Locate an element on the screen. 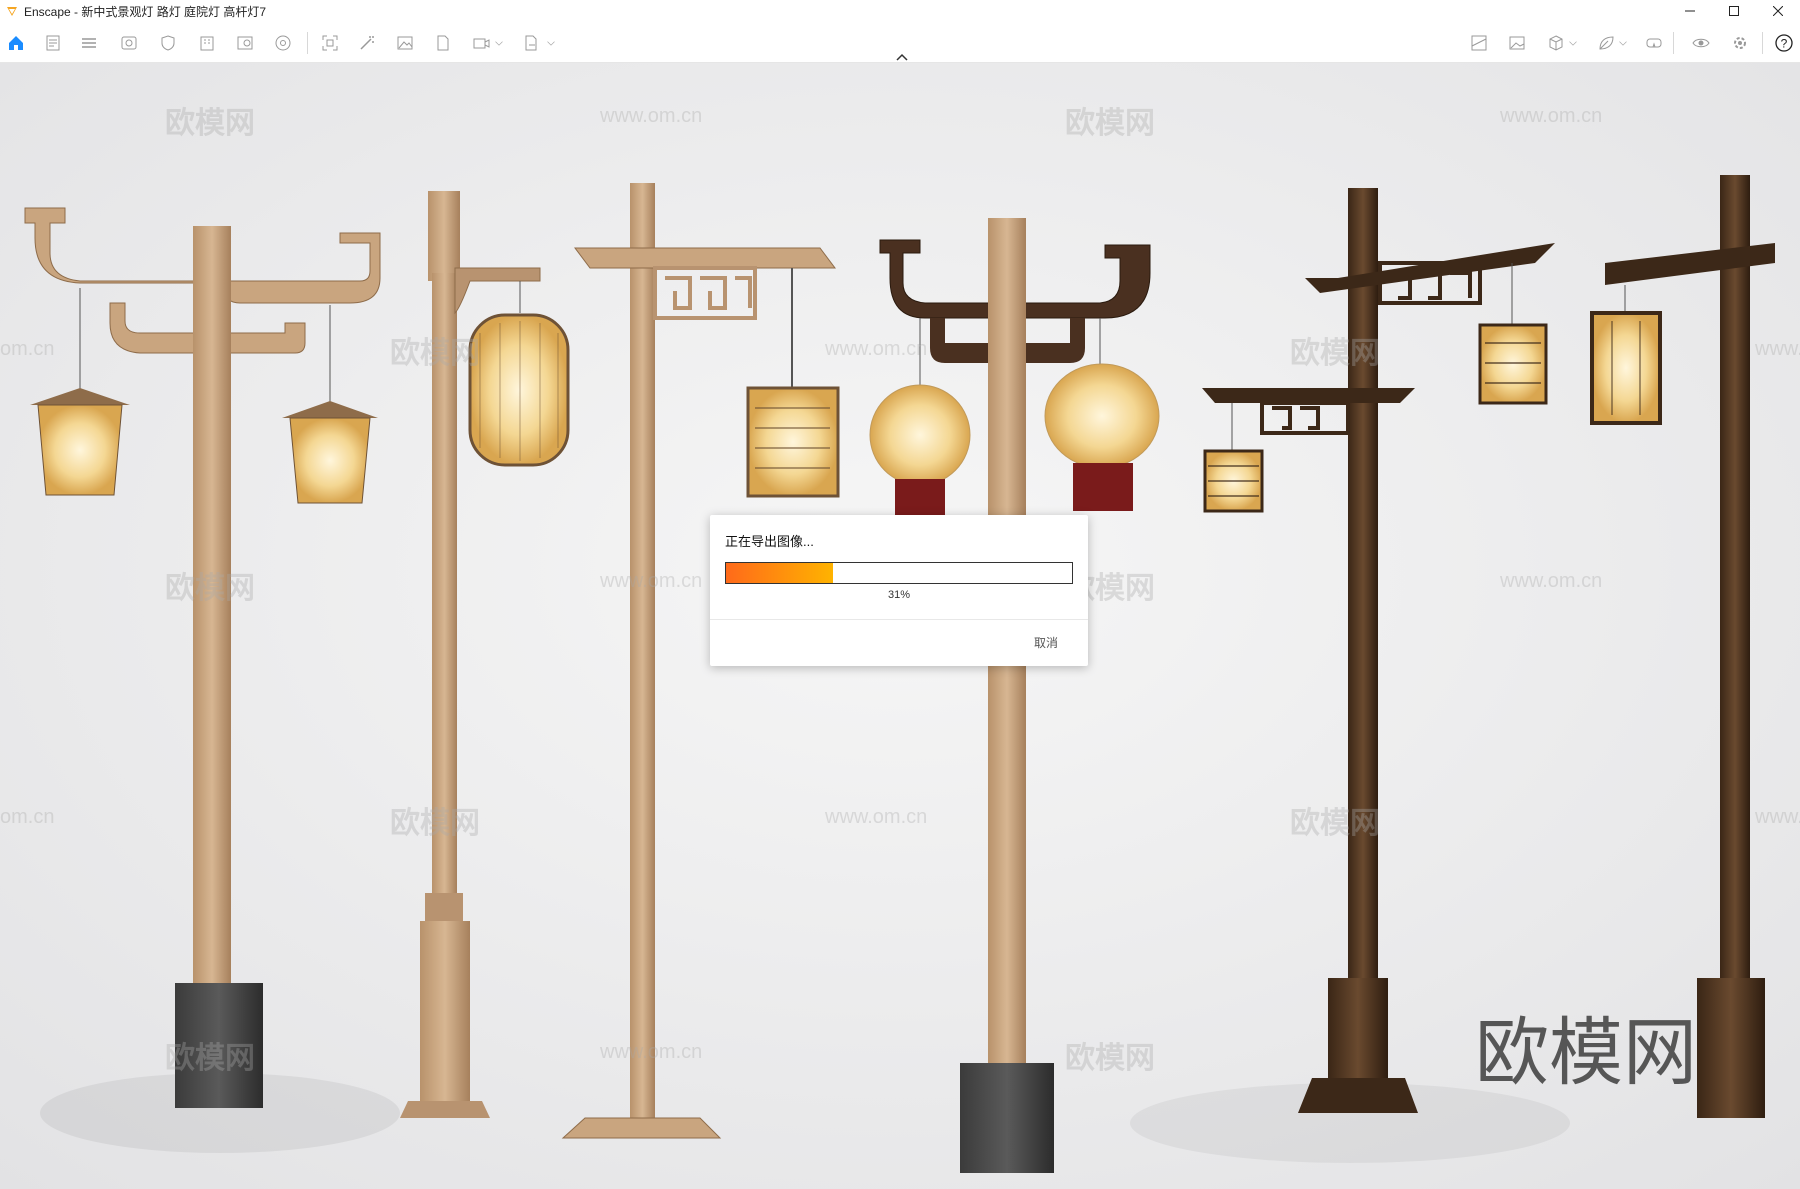 Image resolution: width=1800 pixels, height=1189 pixels. help-icon: ? is located at coordinates (1784, 43).